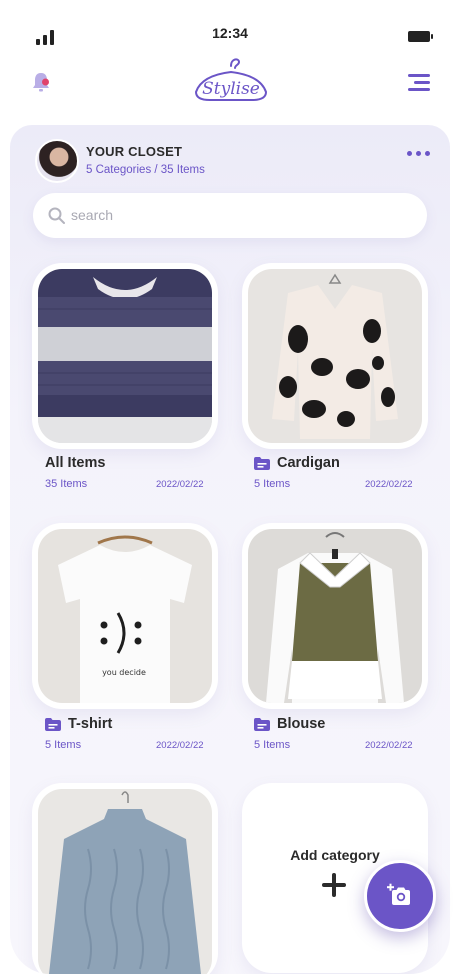 The width and height of the screenshot is (460, 974). I want to click on category-card-blouse, so click(335, 616).